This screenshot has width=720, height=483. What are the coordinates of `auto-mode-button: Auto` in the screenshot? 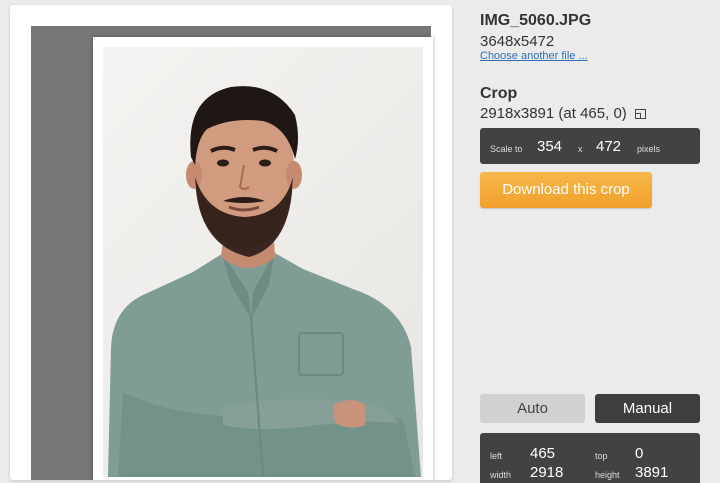 It's located at (532, 408).